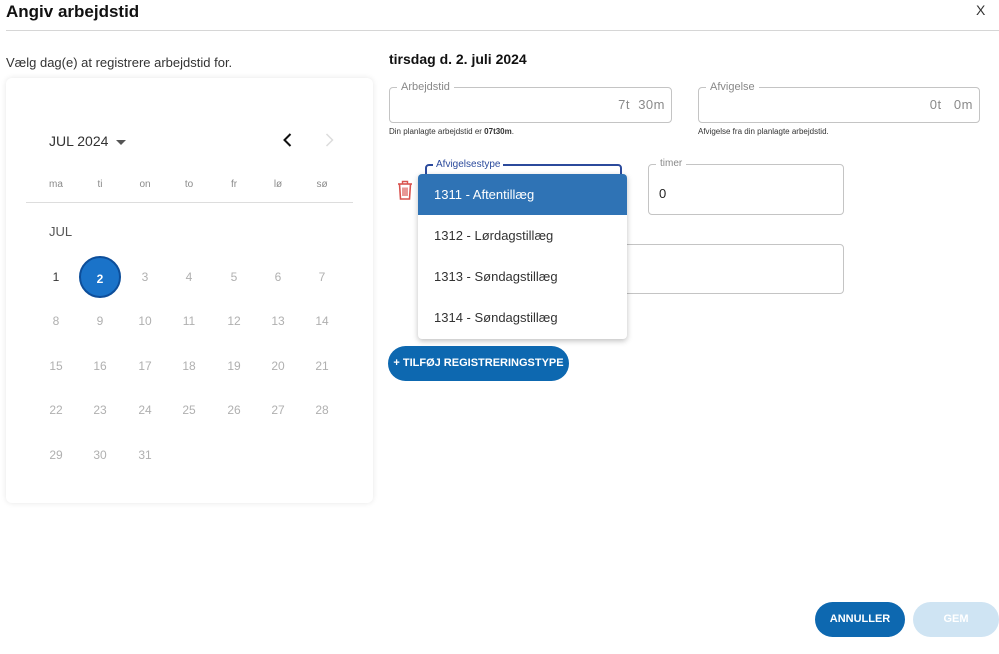  What do you see at coordinates (145, 321) in the screenshot?
I see `calendar-day: 10` at bounding box center [145, 321].